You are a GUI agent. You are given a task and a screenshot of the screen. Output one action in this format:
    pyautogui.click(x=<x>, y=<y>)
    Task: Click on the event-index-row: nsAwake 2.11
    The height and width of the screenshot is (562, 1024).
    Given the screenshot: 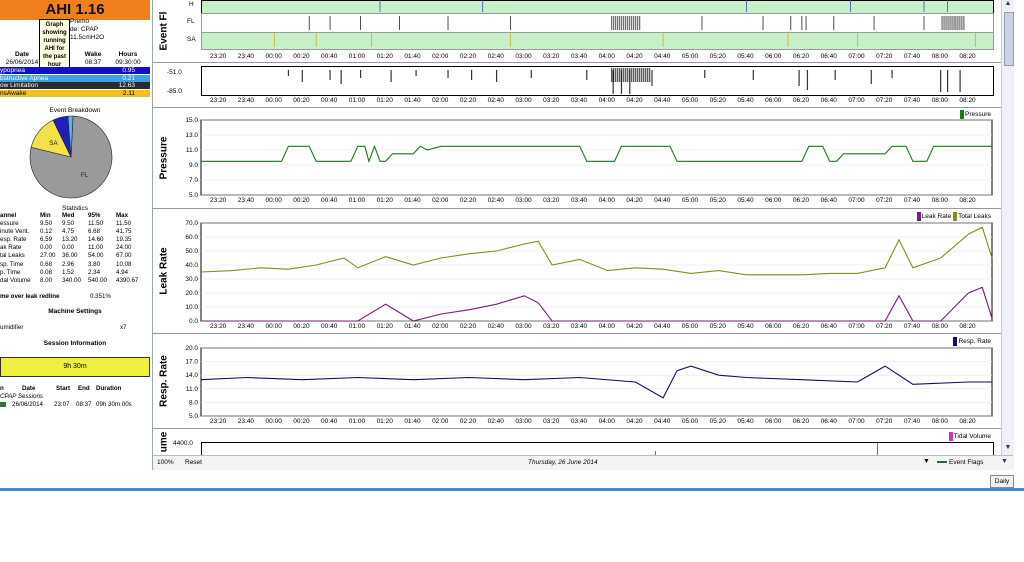 What is the action you would take?
    pyautogui.click(x=75, y=93)
    